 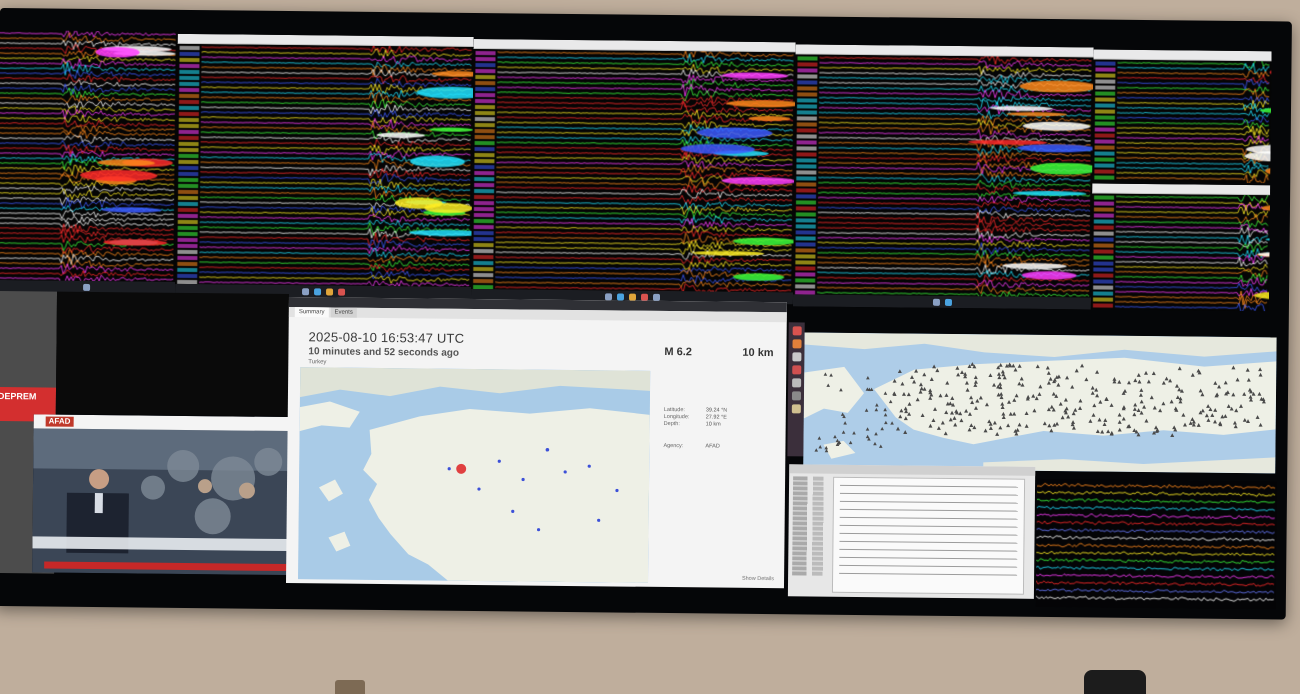 I want to click on afad-logo: AFAD, so click(x=59, y=421).